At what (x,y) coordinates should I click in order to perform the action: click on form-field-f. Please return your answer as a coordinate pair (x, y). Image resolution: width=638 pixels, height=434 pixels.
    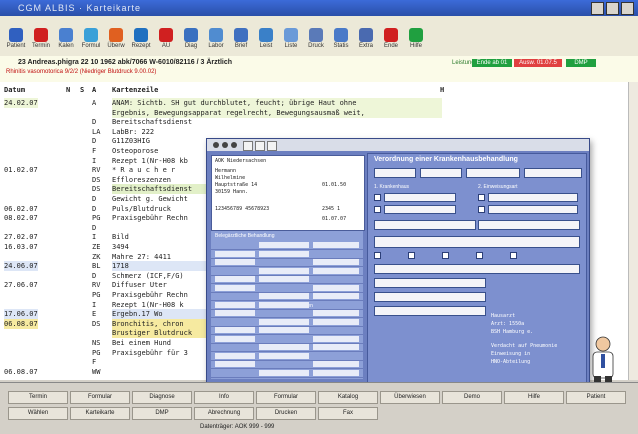
    Looking at the image, I should click on (533, 197).